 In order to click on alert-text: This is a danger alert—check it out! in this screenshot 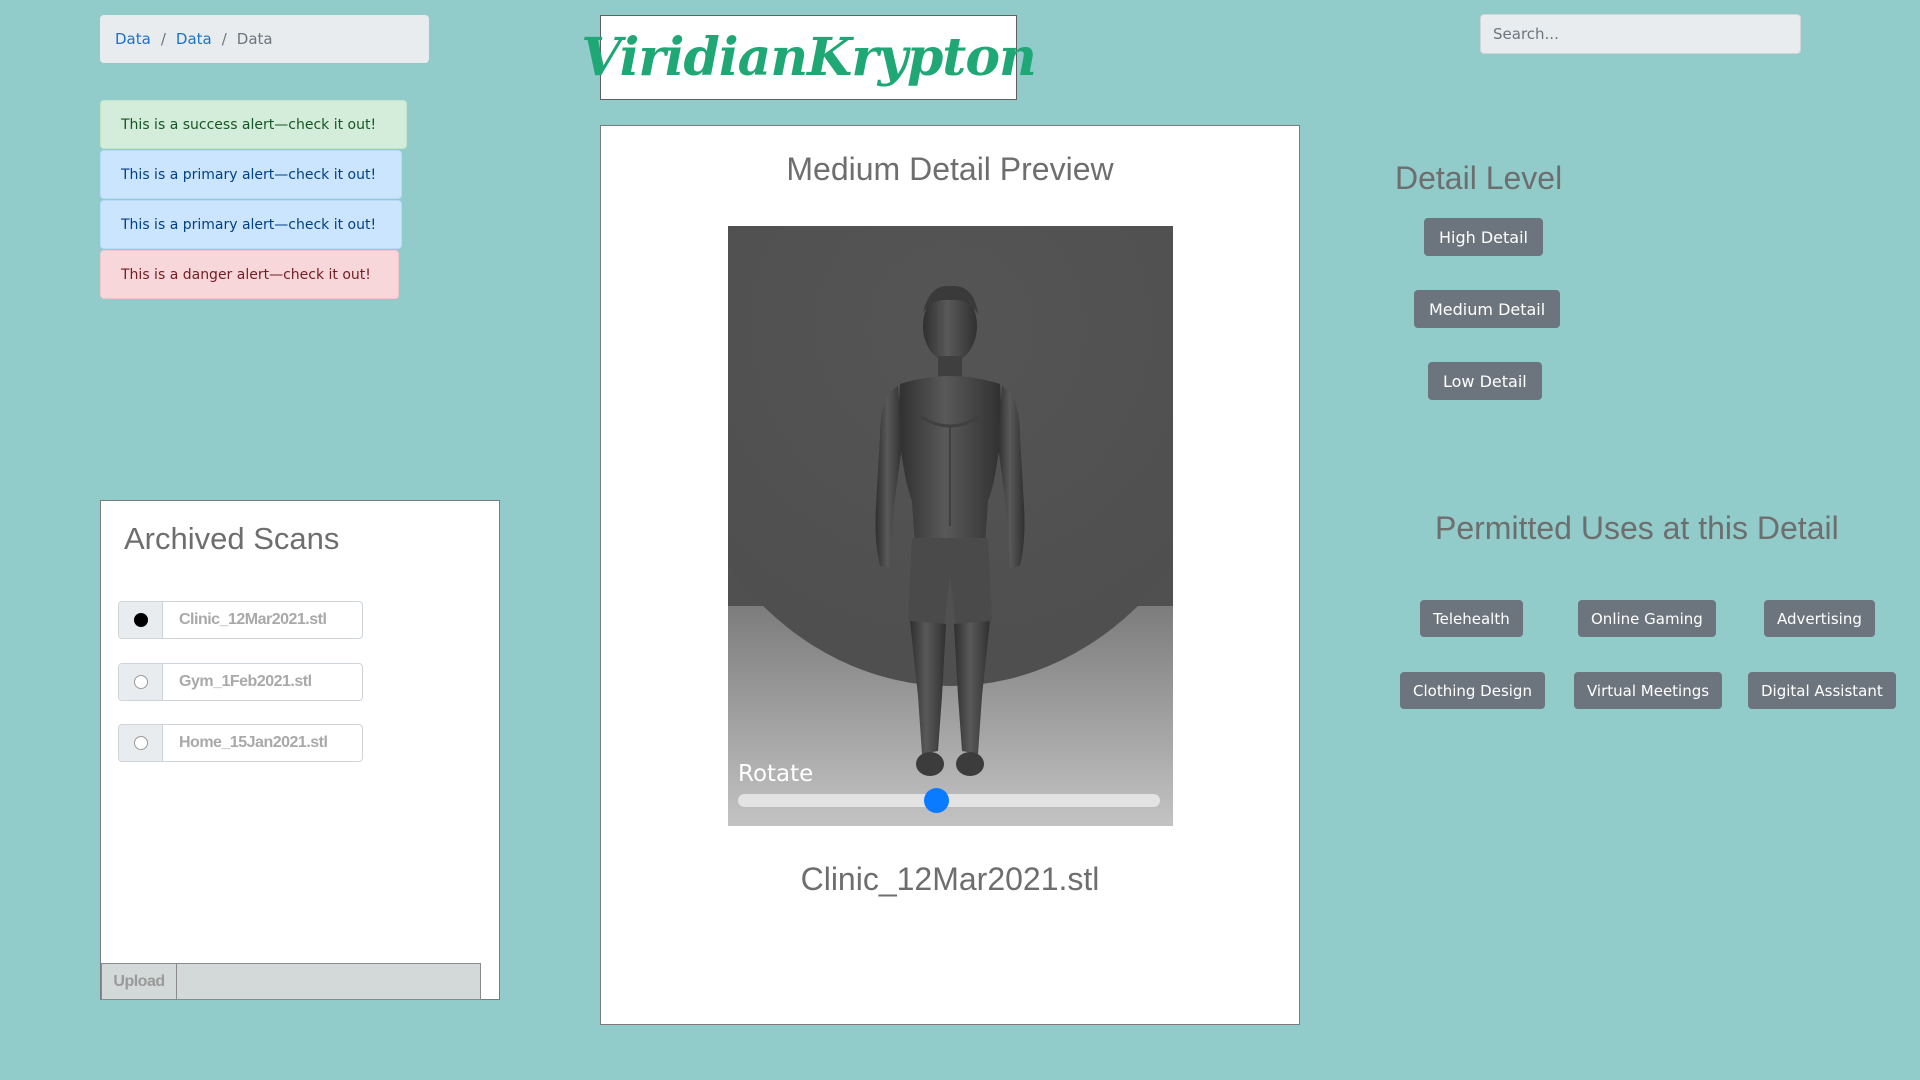, I will do `click(246, 274)`.